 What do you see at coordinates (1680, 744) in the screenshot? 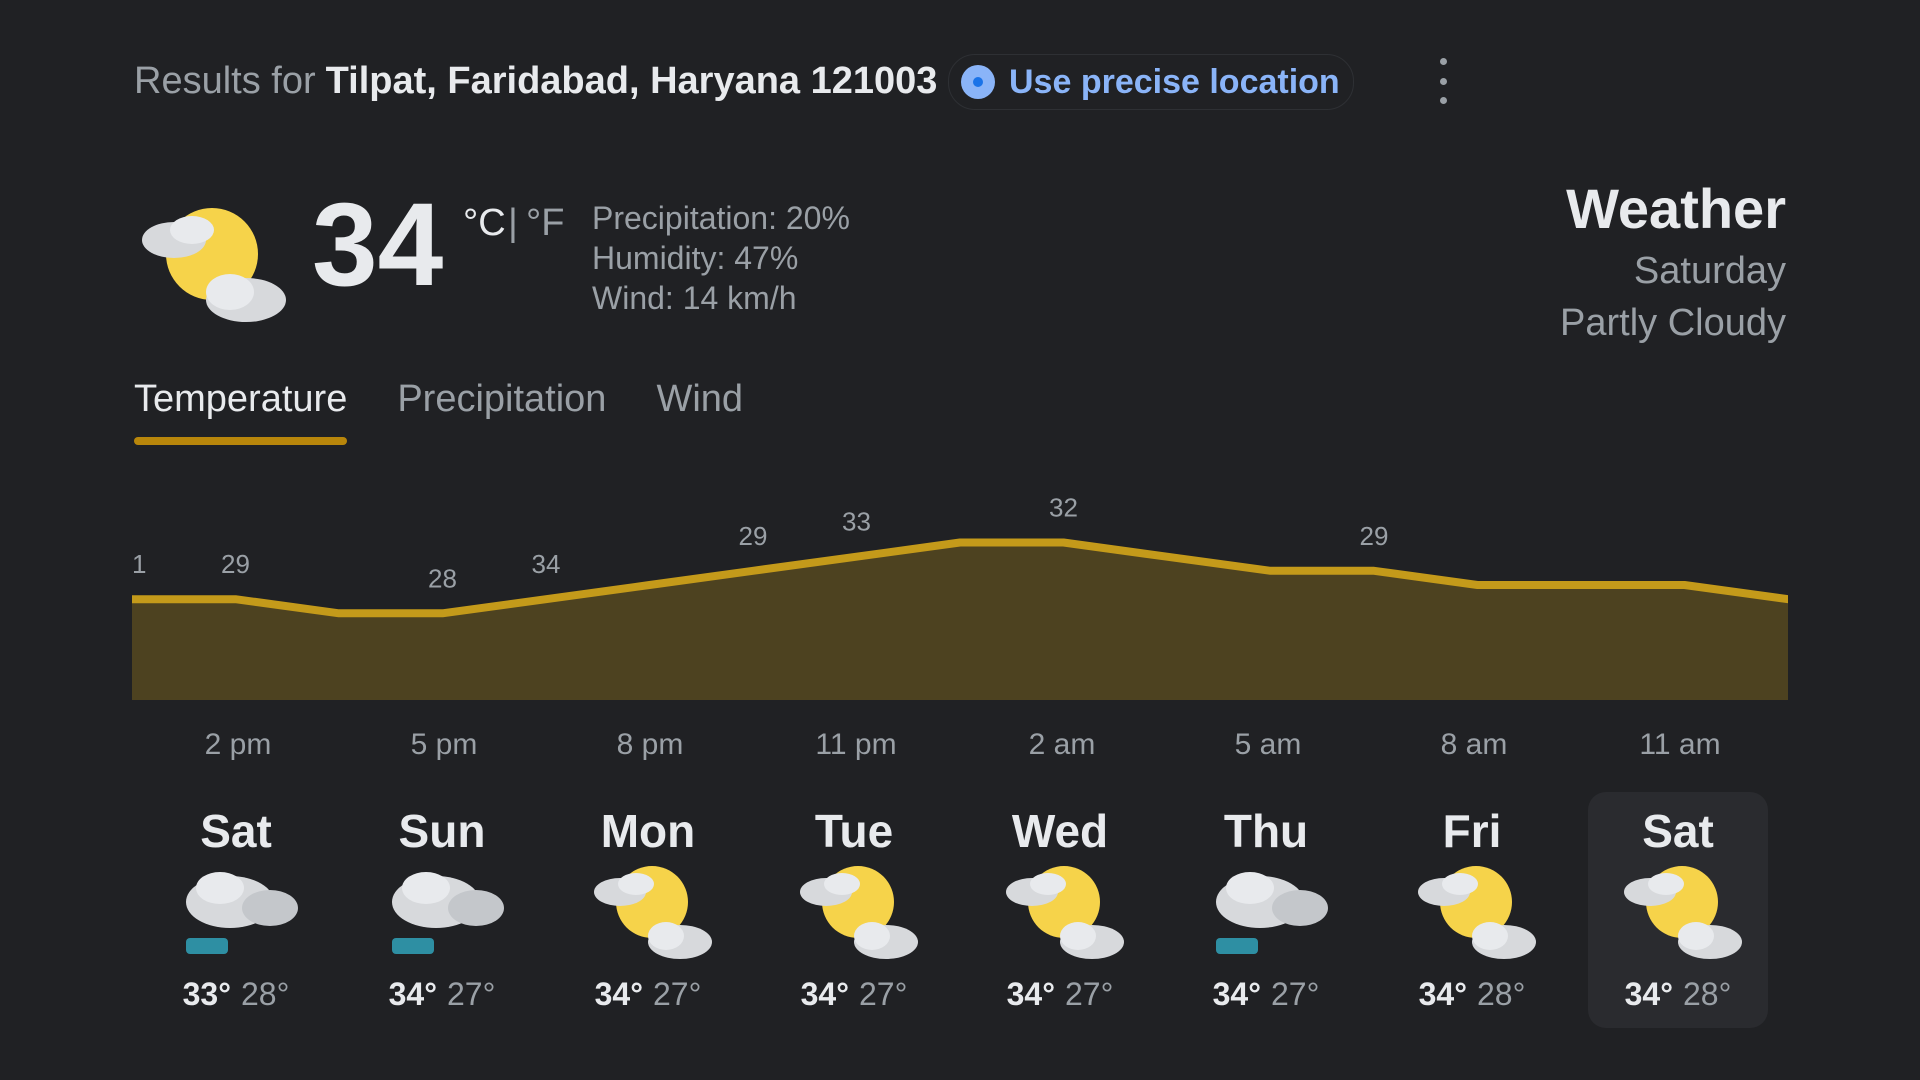
I see `chart-time-label: 11 am` at bounding box center [1680, 744].